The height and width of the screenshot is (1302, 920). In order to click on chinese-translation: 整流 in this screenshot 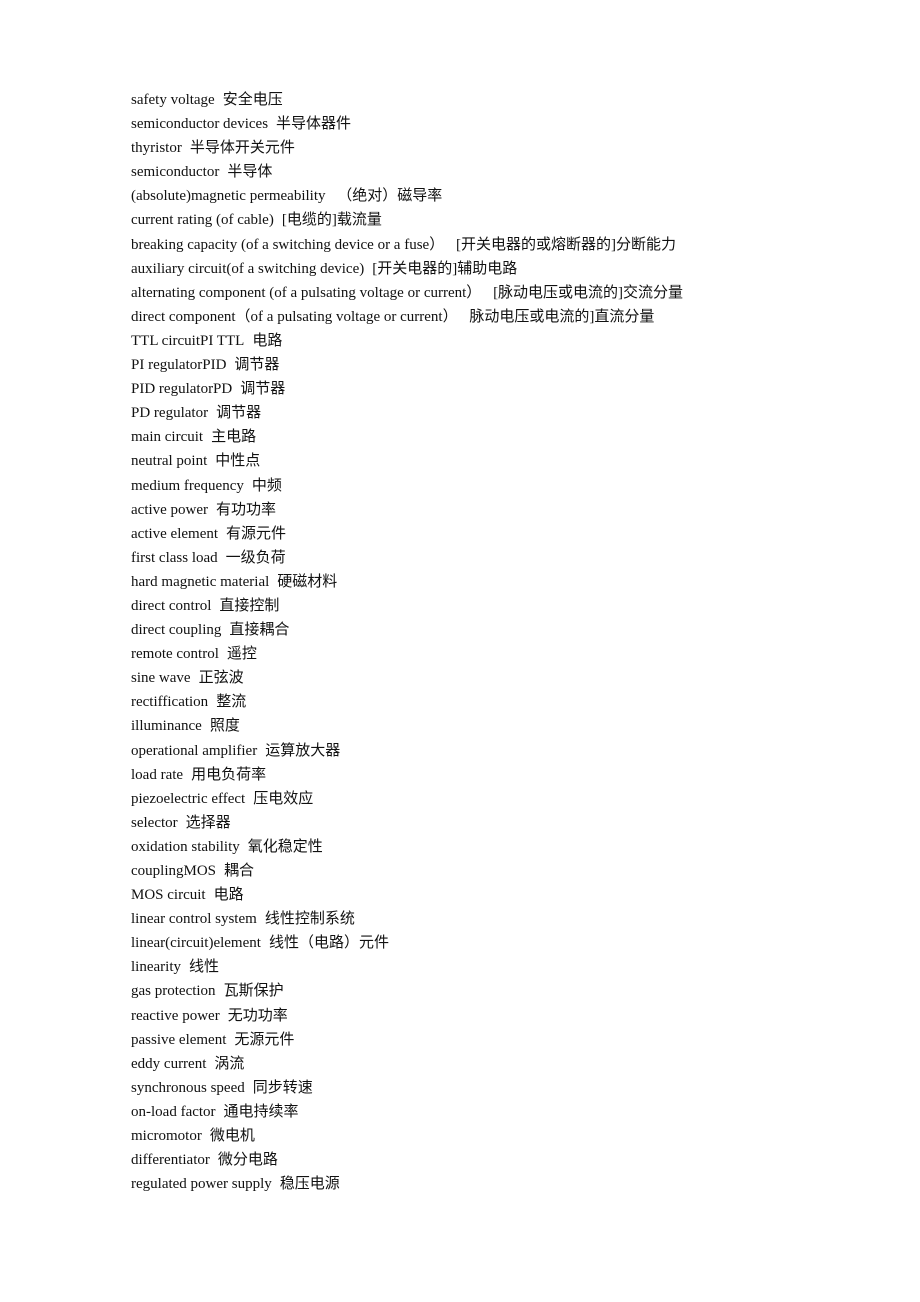, I will do `click(231, 702)`.